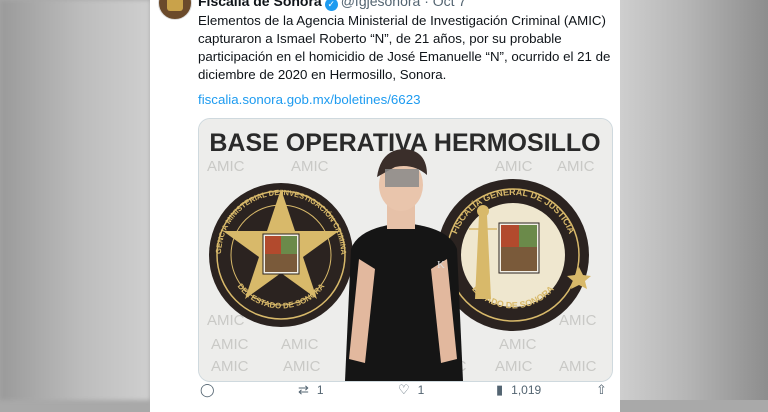 The image size is (768, 412). Describe the element at coordinates (514, 366) in the screenshot. I see `wall-text-14: AMIC` at that location.